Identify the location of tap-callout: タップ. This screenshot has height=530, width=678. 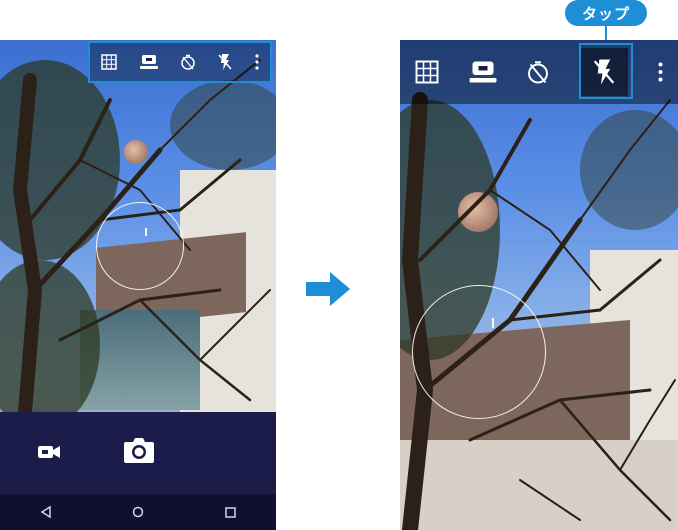
(606, 13).